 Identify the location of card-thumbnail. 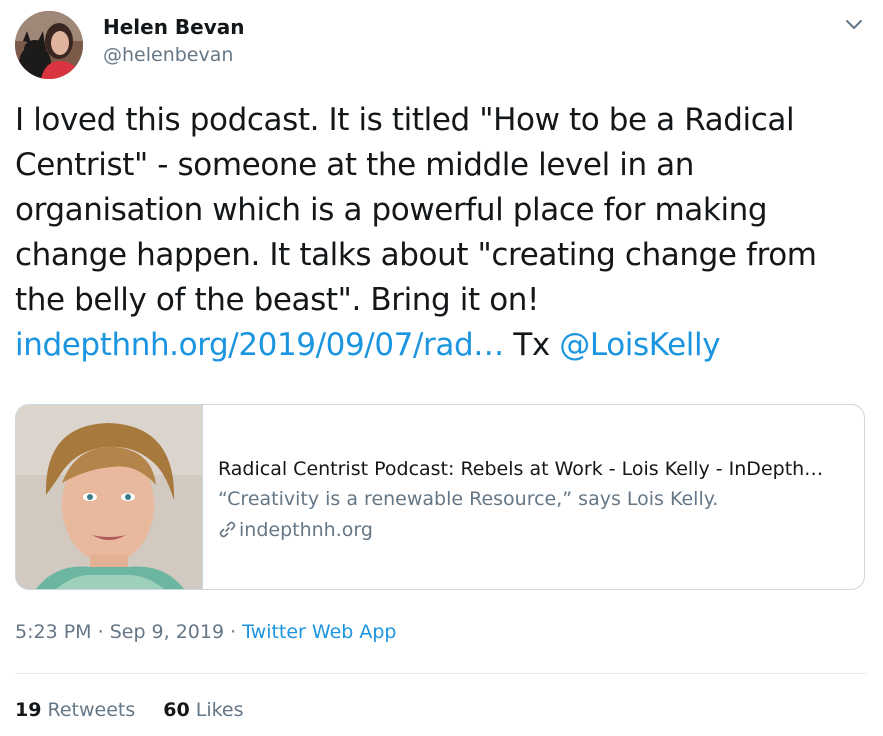
(109, 497).